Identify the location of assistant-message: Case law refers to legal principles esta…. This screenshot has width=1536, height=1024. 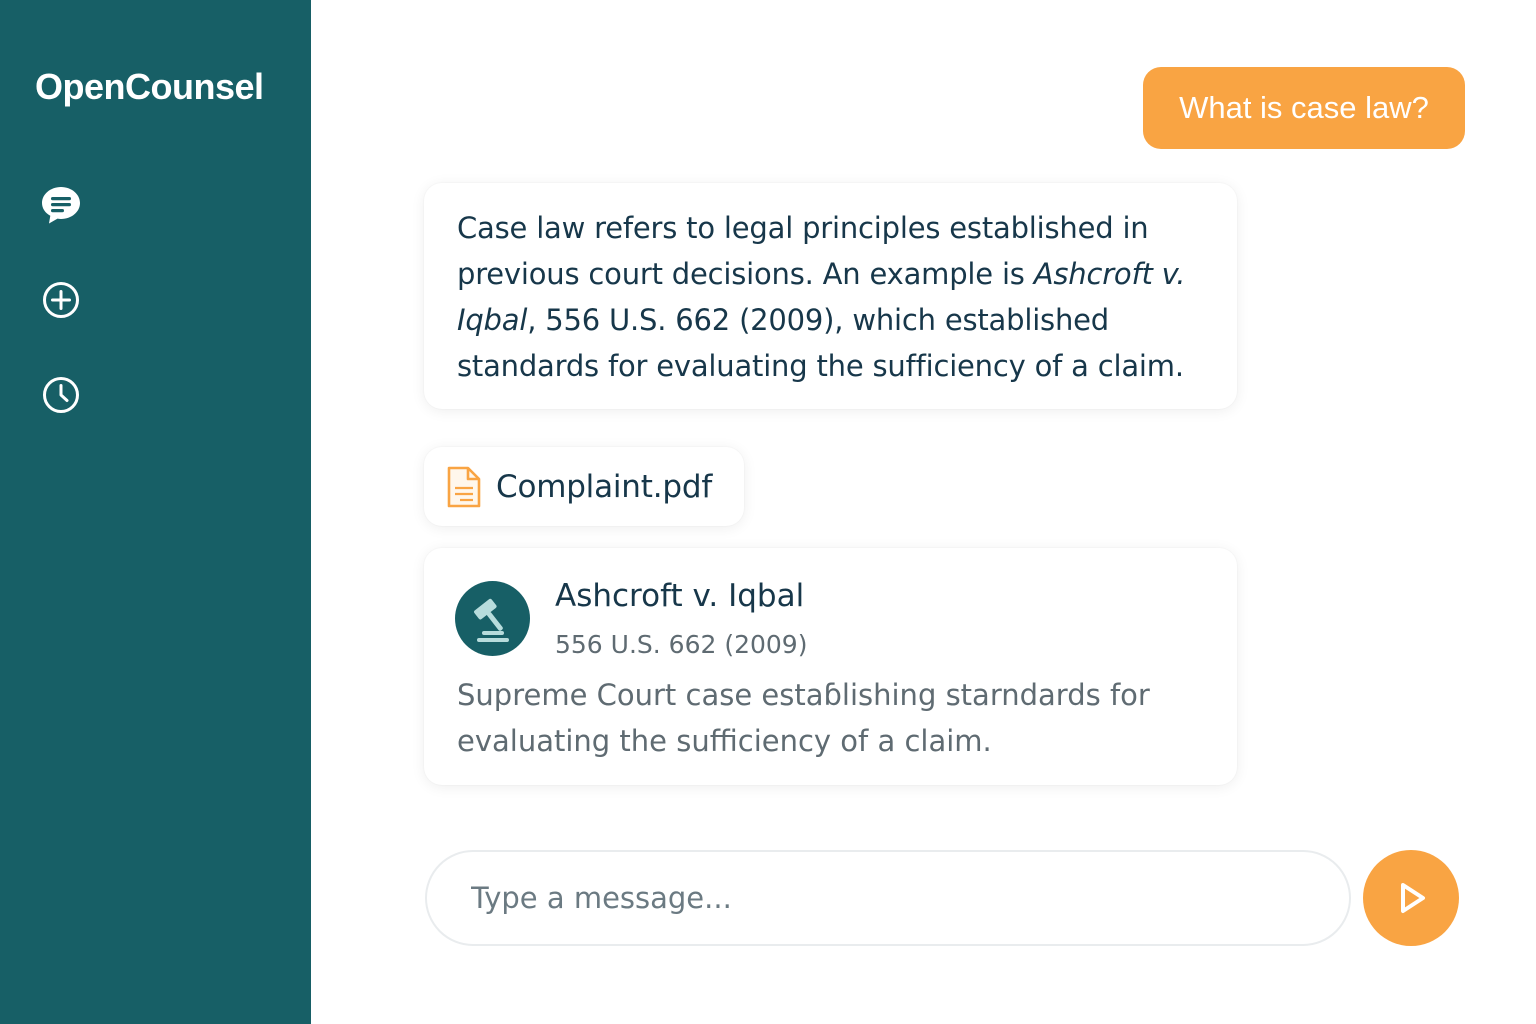
(830, 296).